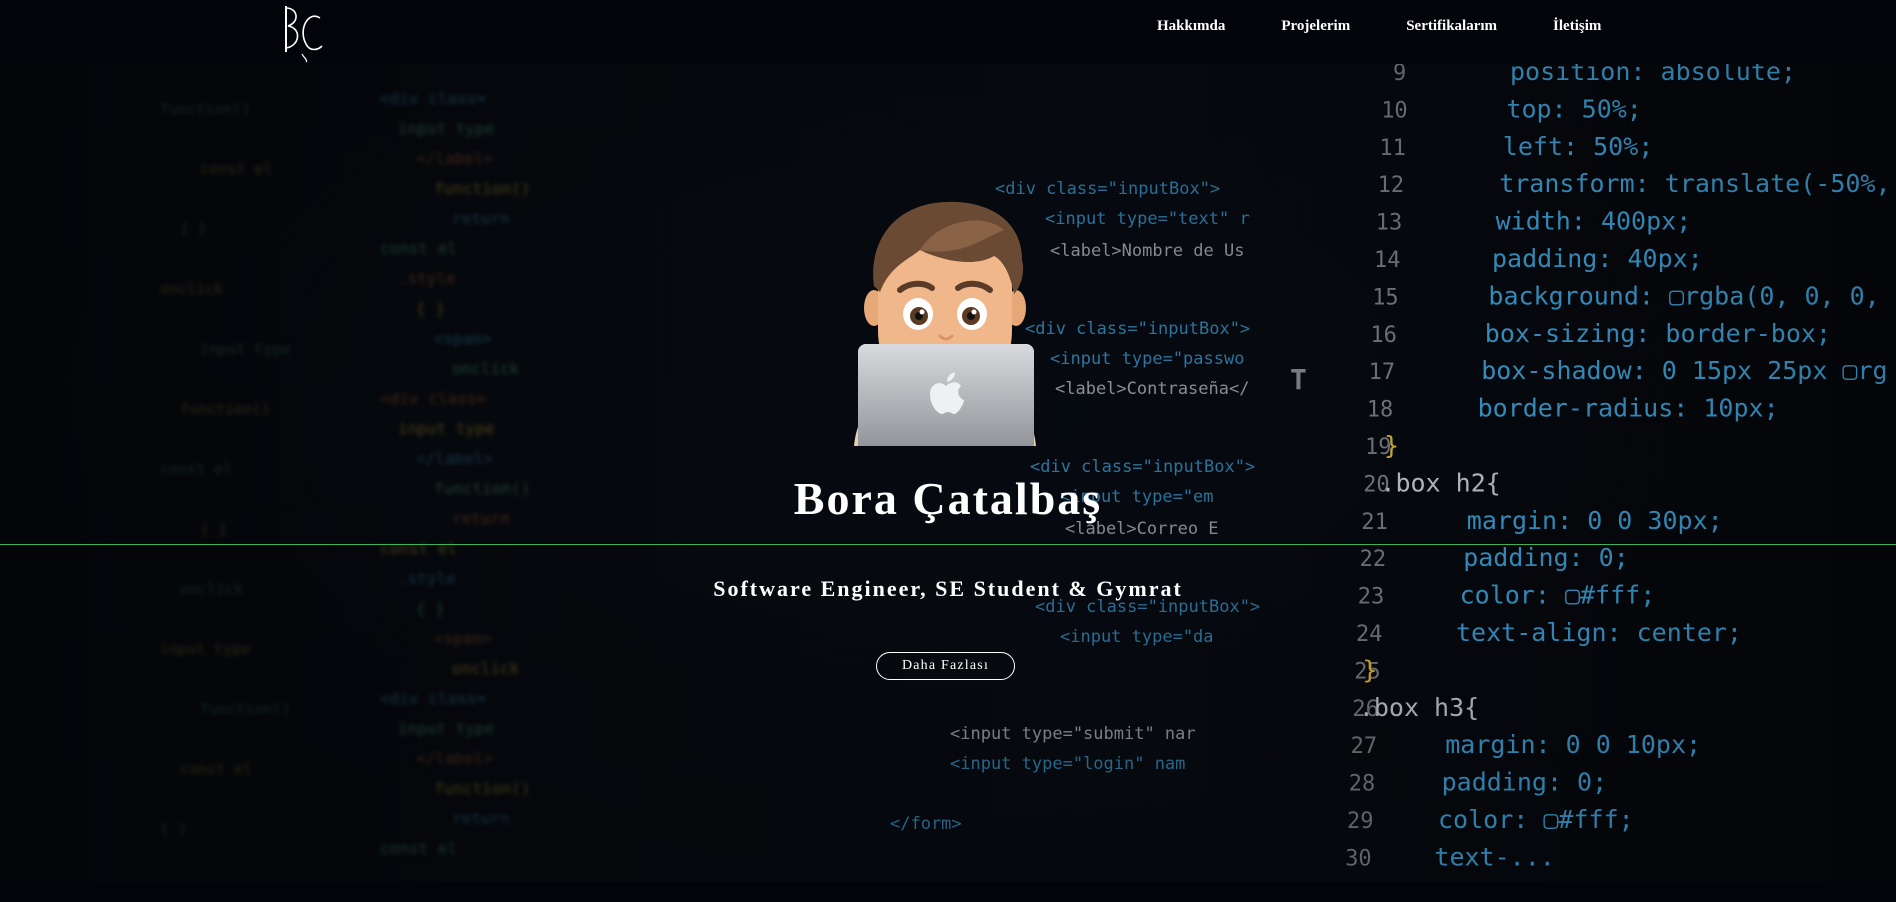 This screenshot has height=902, width=1896. I want to click on nav-link-about: Hakkımda, so click(1191, 26).